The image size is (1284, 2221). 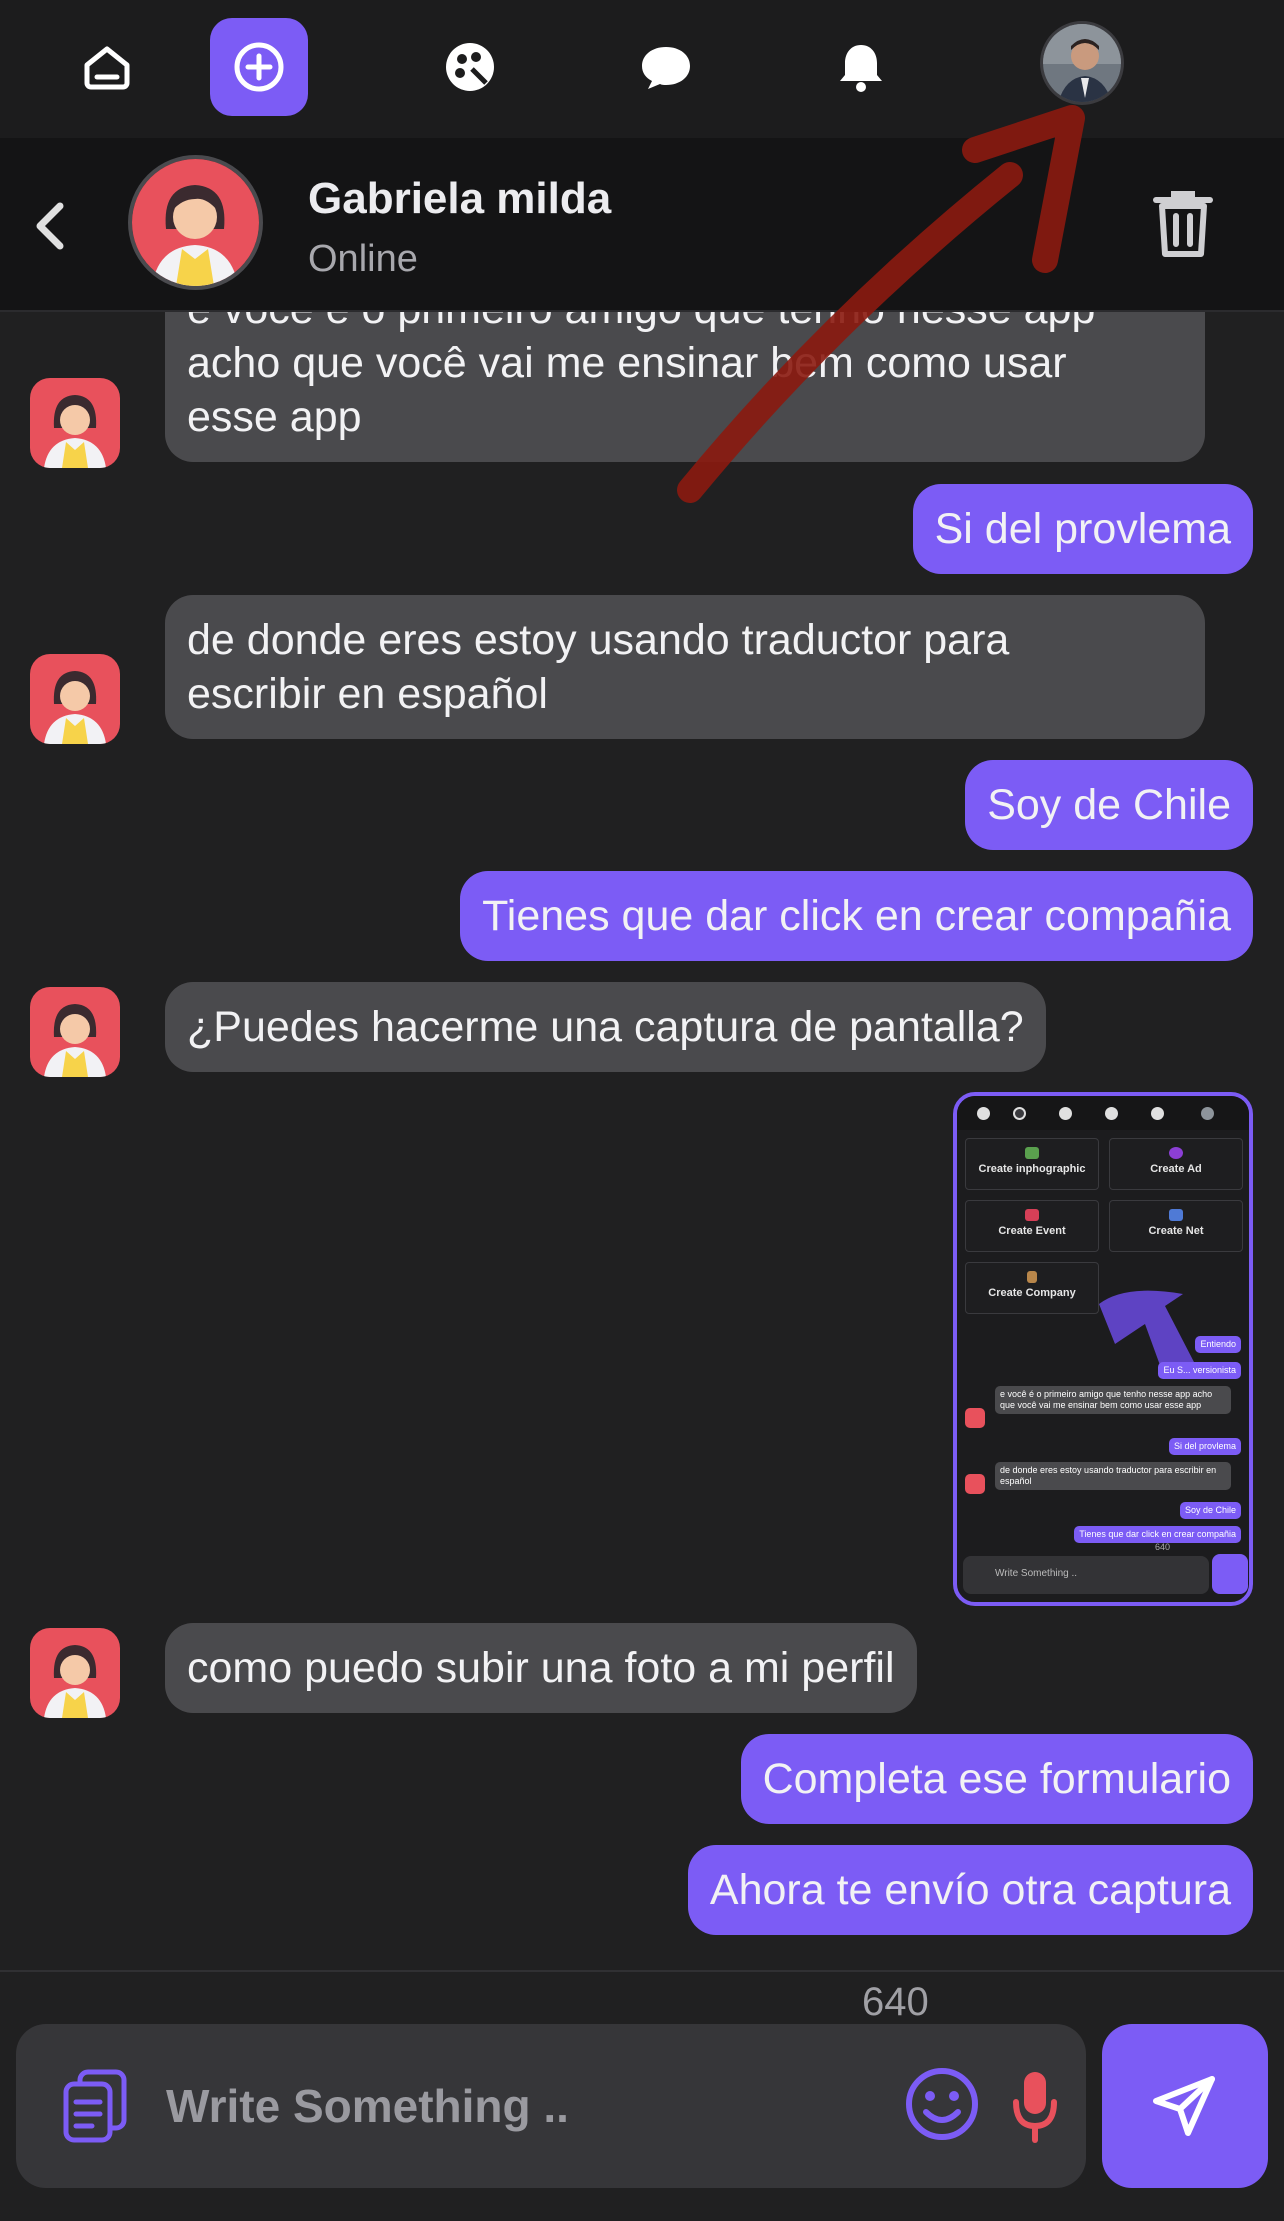 I want to click on message-composer, so click(x=551, y=2106).